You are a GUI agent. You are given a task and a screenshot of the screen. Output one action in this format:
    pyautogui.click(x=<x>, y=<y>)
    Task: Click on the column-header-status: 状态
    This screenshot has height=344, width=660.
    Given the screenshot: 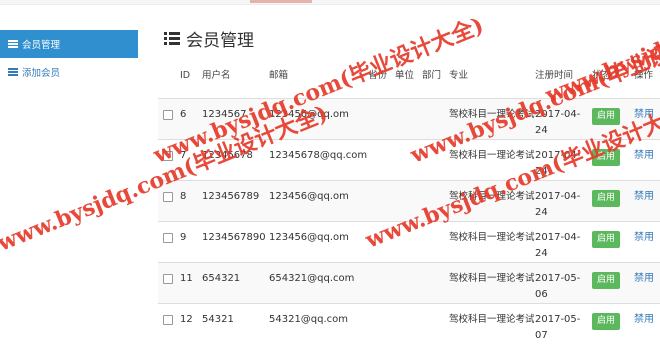 What is the action you would take?
    pyautogui.click(x=613, y=78)
    